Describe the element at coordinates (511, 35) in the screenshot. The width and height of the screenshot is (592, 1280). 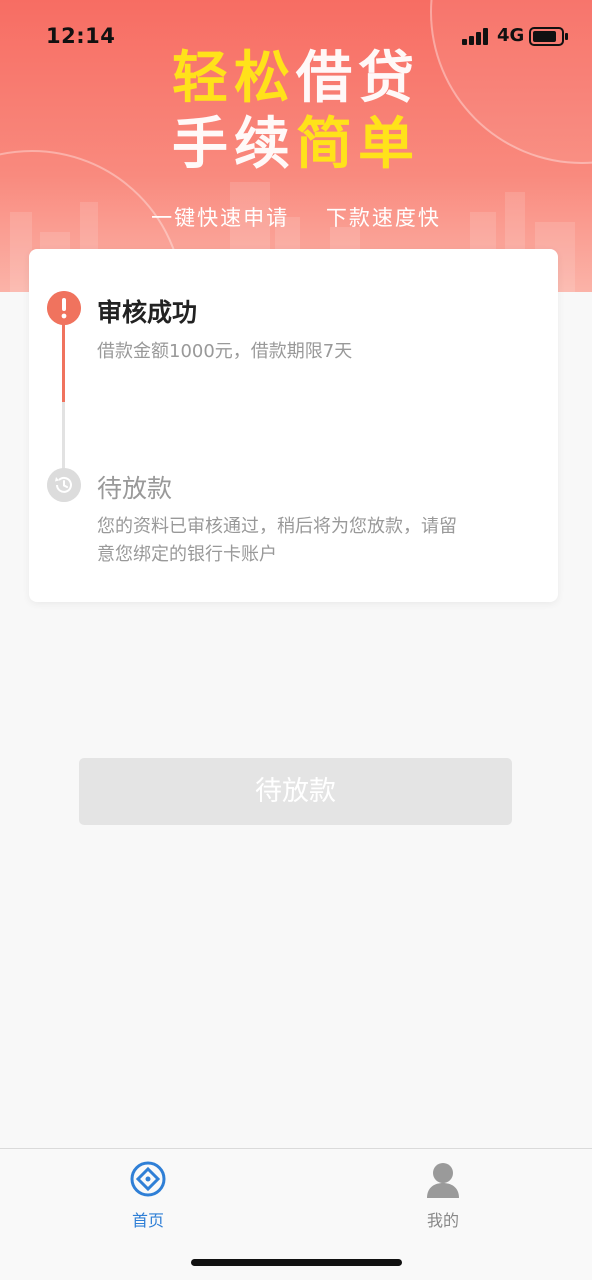
I see `network-type: 4G` at that location.